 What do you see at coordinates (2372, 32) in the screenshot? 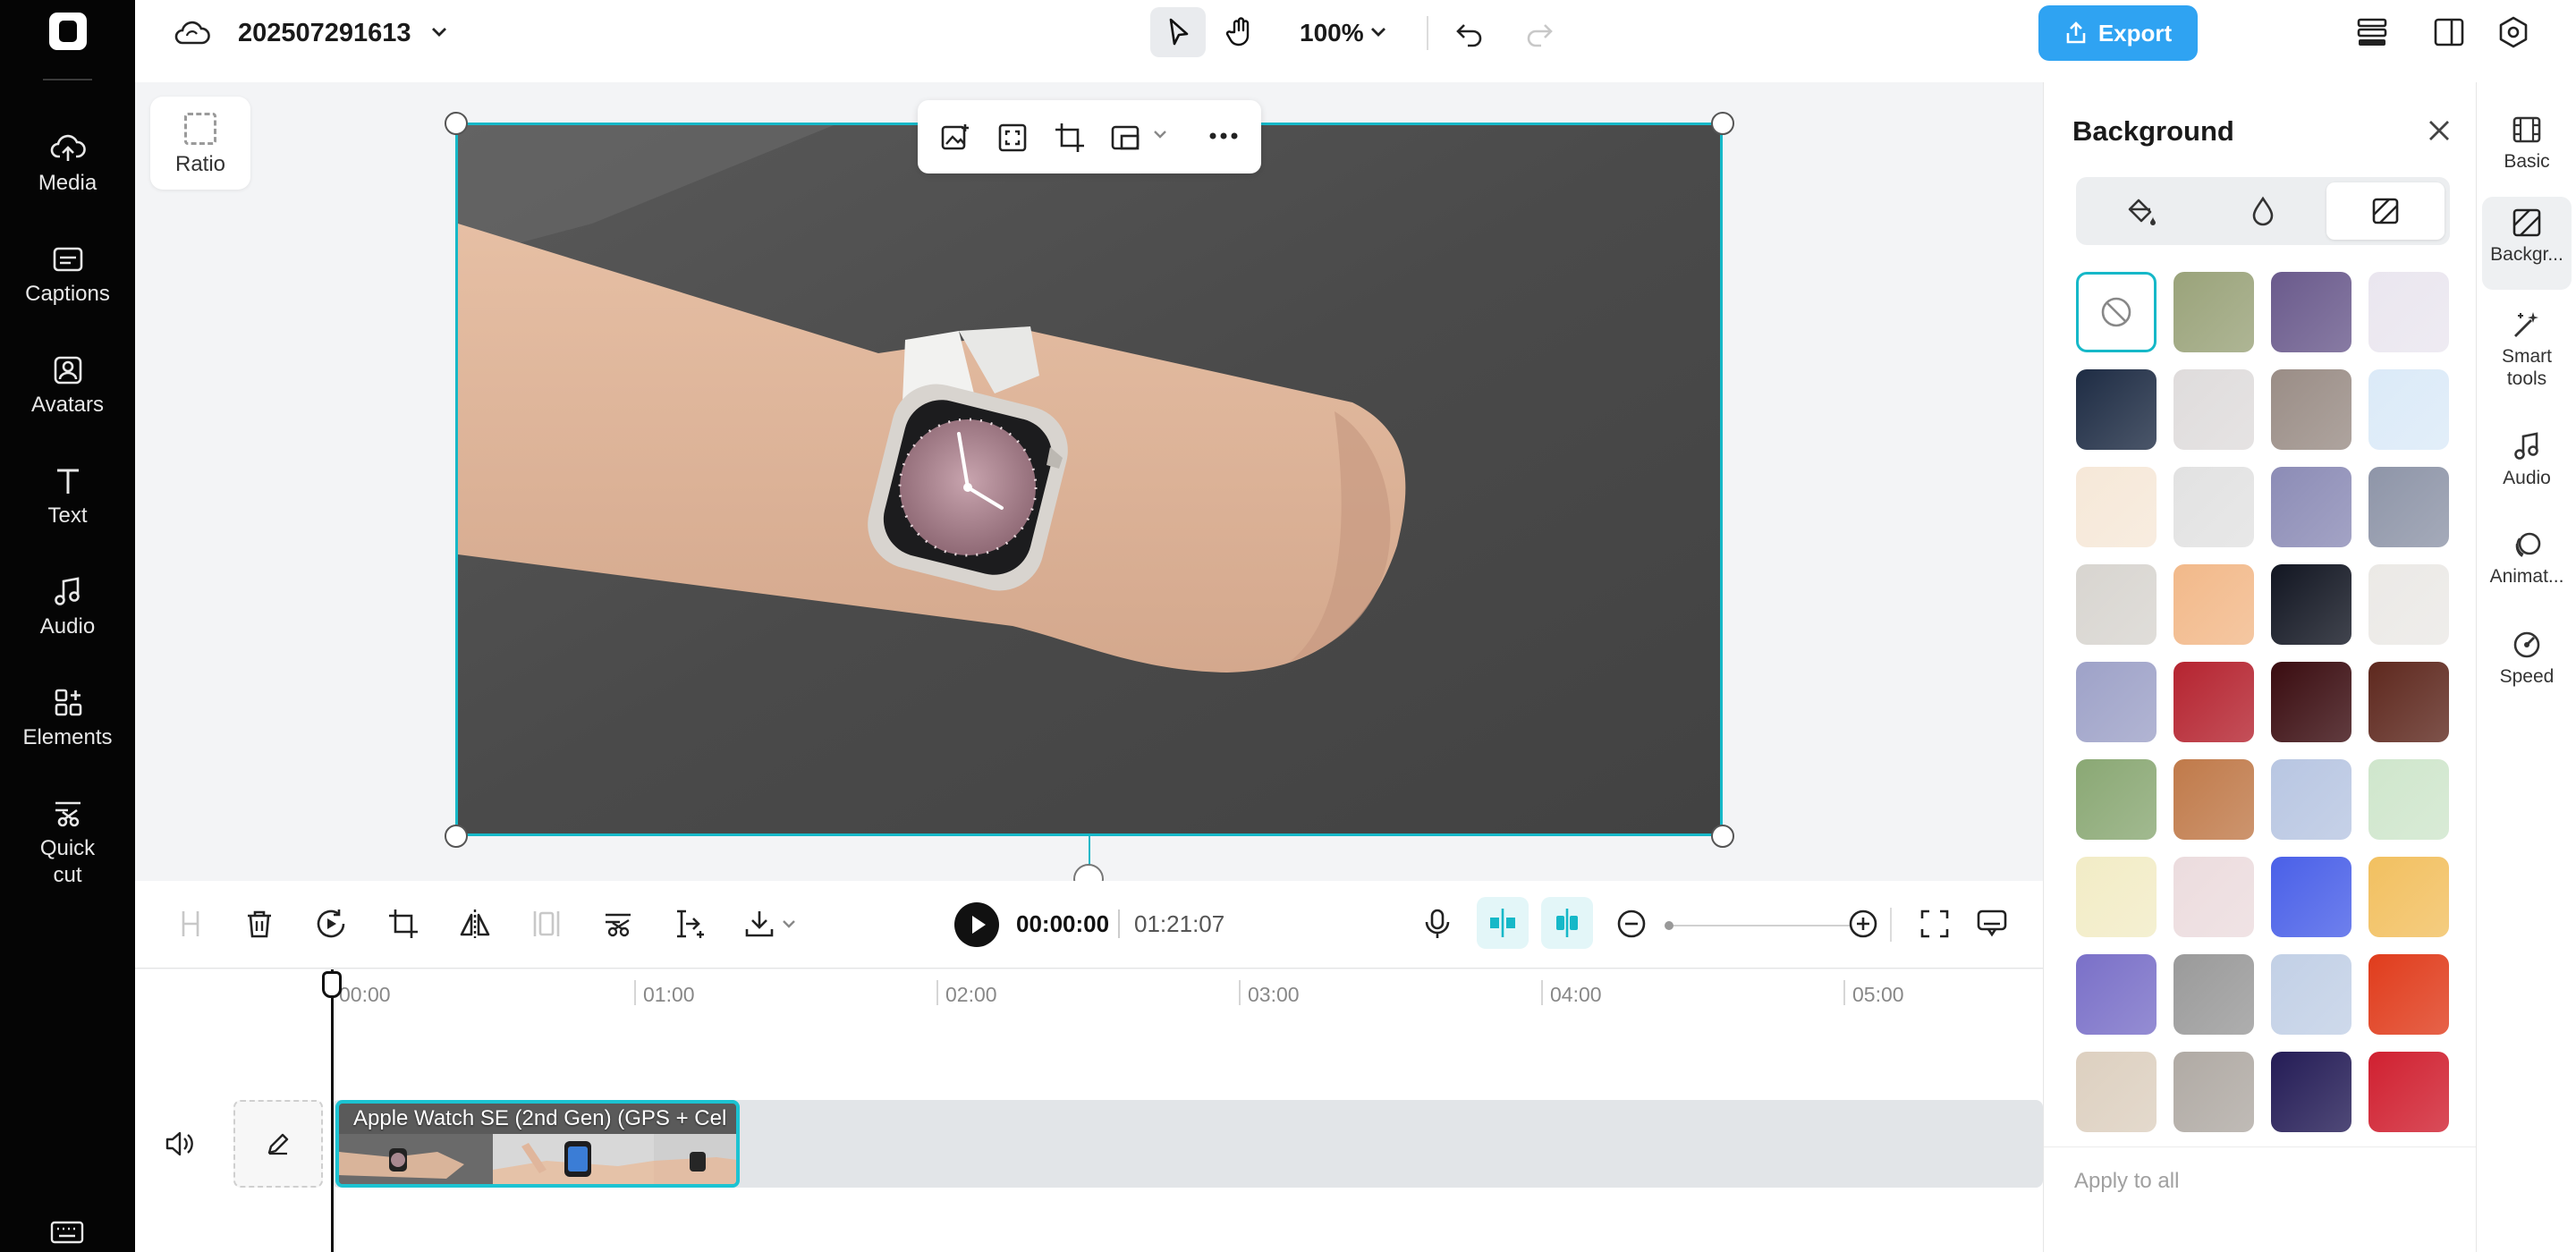
I see `layers-icon` at bounding box center [2372, 32].